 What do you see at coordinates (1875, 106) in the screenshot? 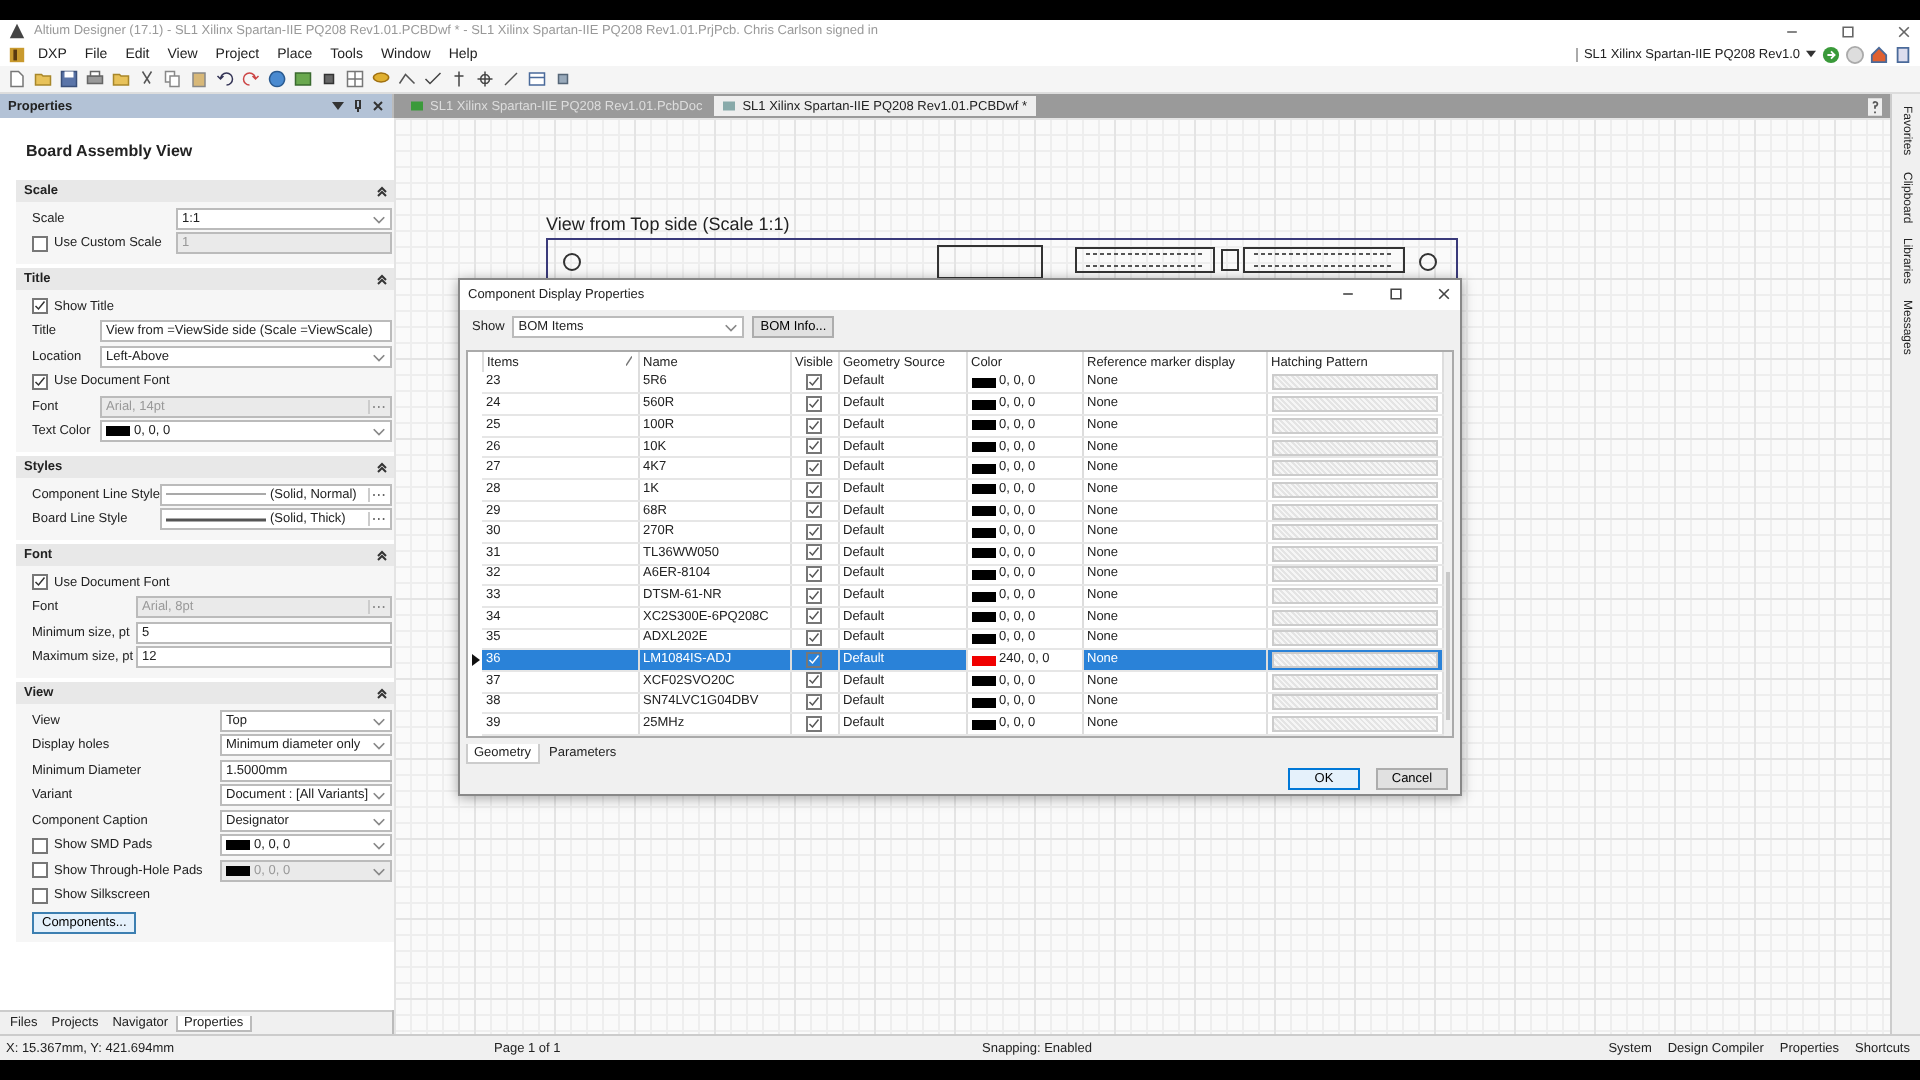
I see `help-icon` at bounding box center [1875, 106].